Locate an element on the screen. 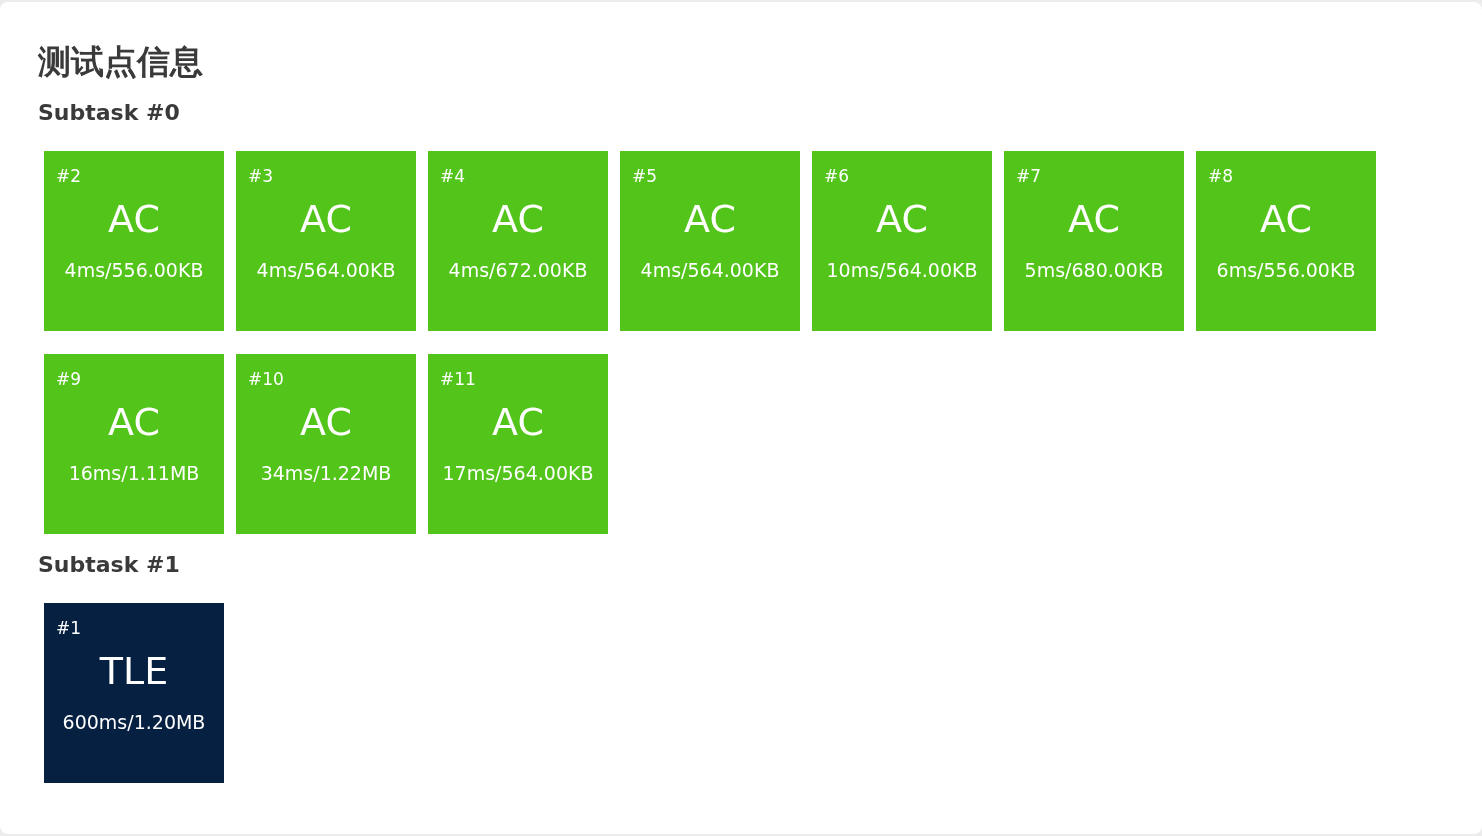  time-memory-text: 17ms/564.00KB is located at coordinates (518, 473).